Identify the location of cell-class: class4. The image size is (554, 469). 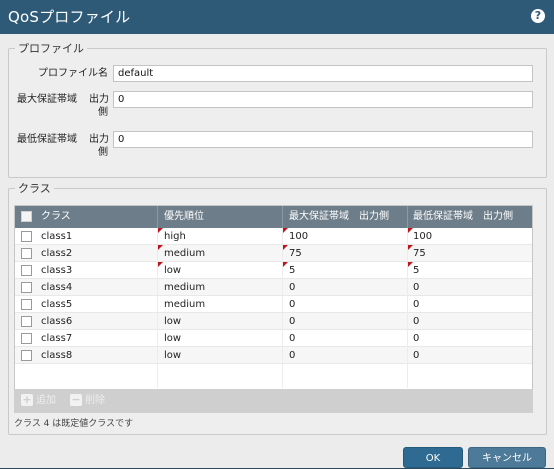
(57, 287).